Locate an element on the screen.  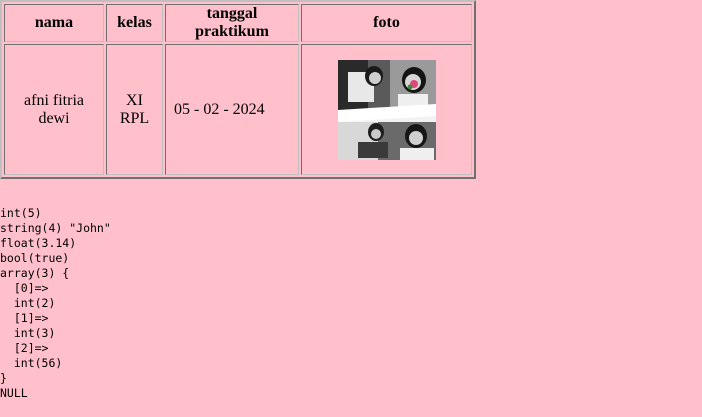
dump-line: float(3.14) is located at coordinates (38, 243).